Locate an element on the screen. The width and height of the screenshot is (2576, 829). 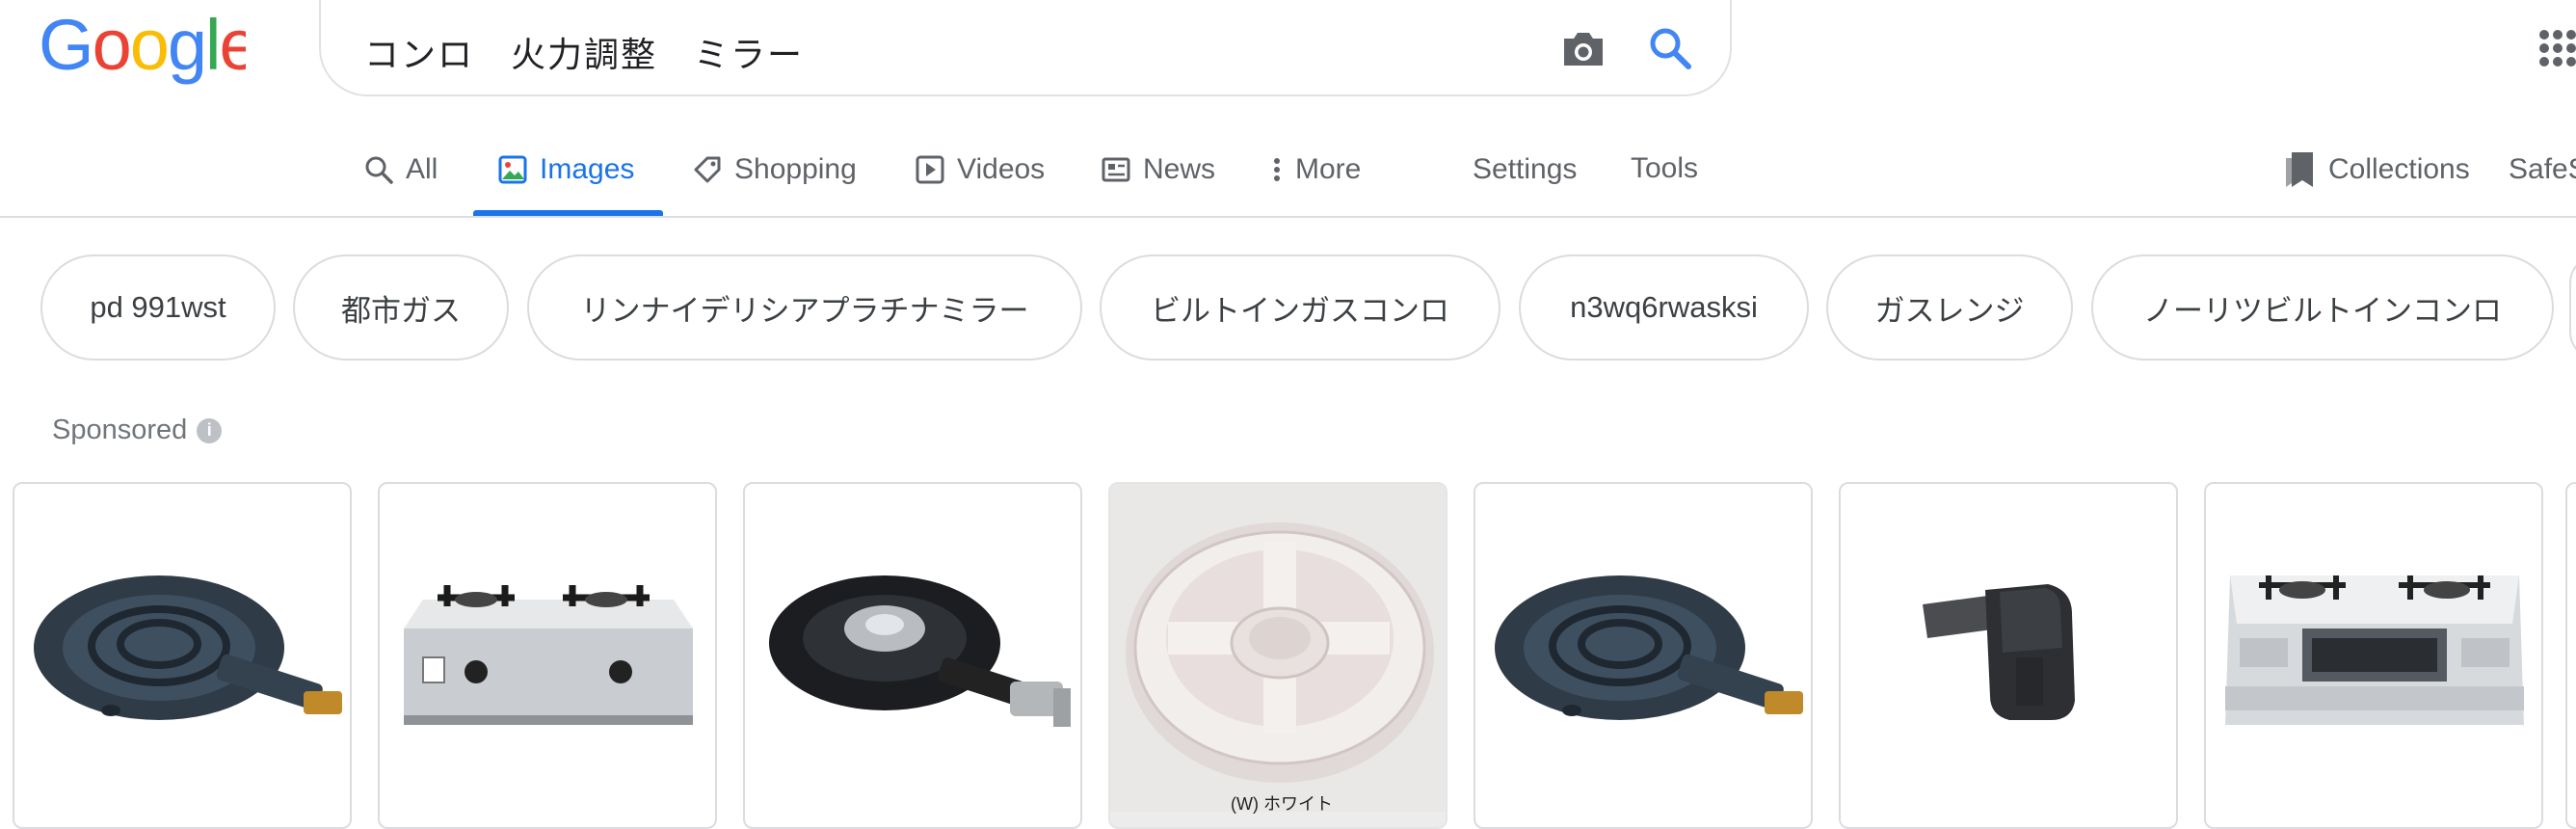
collections-link: Collections is located at coordinates (2376, 169).